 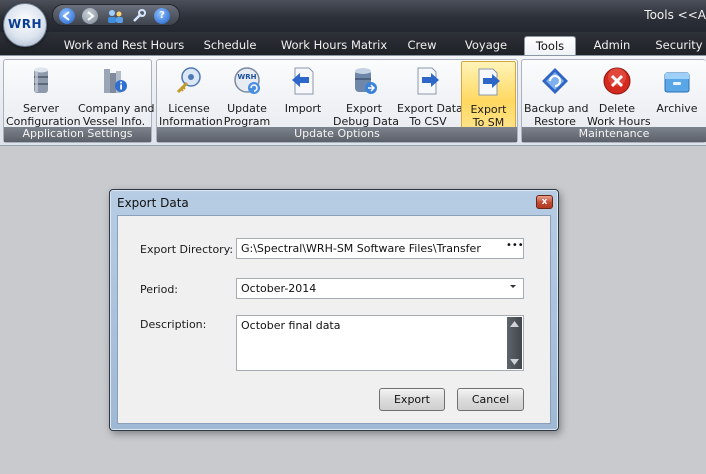 I want to click on description-scrollbar, so click(x=514, y=343).